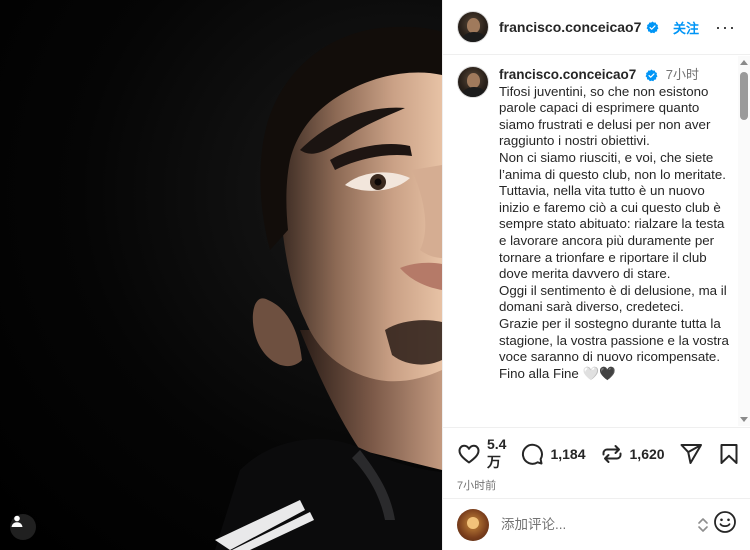 The image size is (750, 550). Describe the element at coordinates (744, 96) in the screenshot. I see `scrollbar-thumb` at that location.